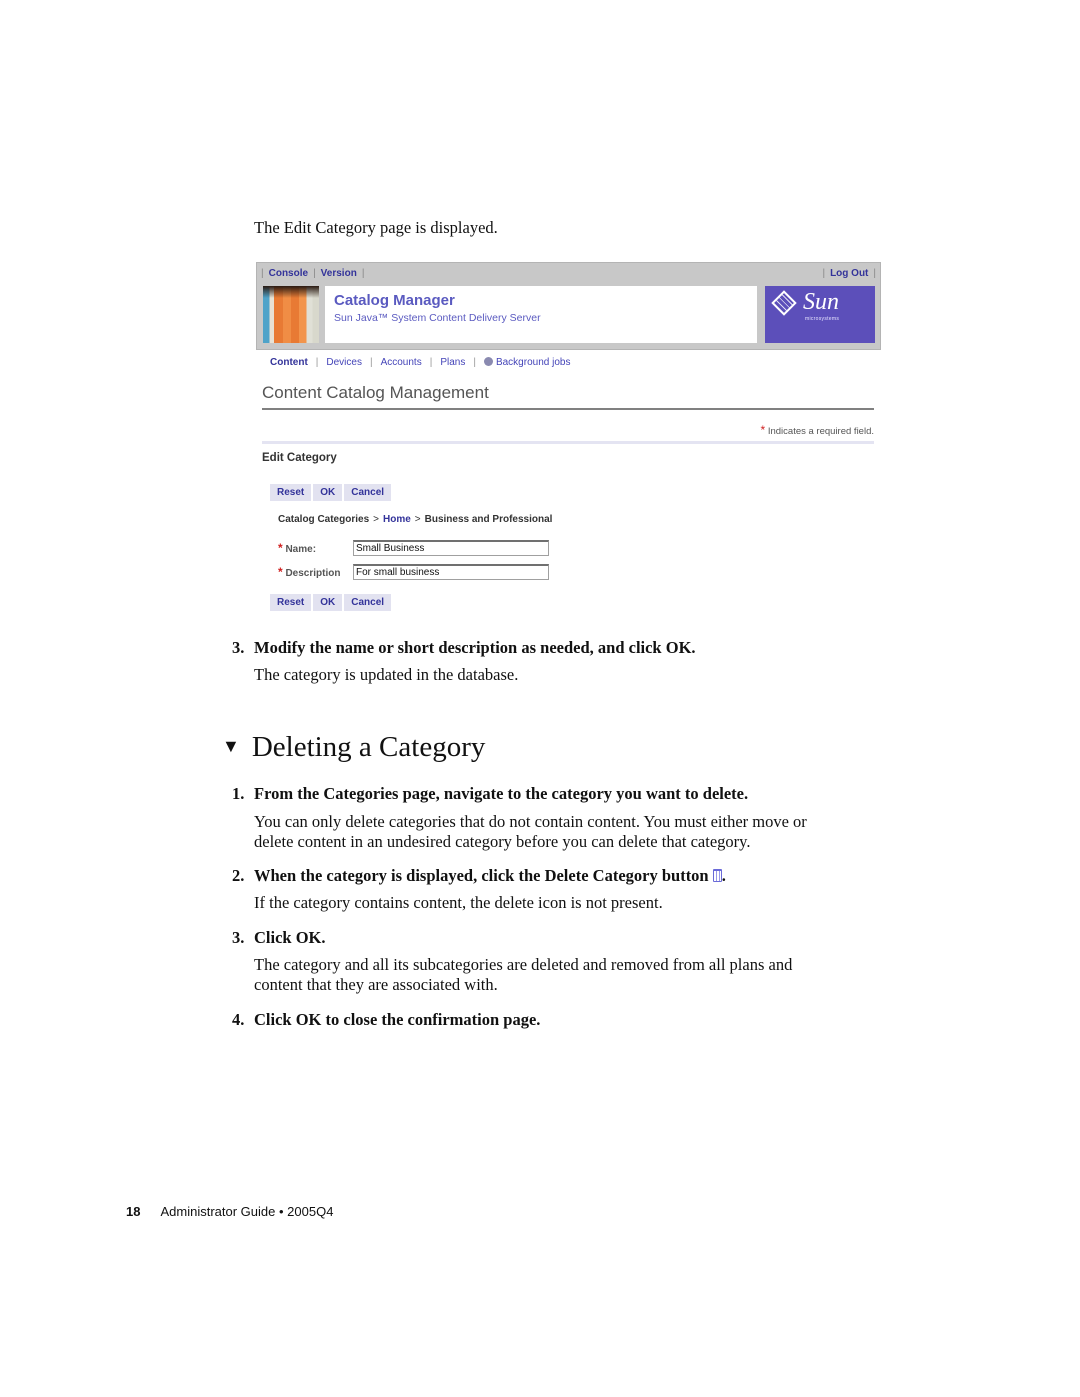 The height and width of the screenshot is (1397, 1080). Describe the element at coordinates (344, 362) in the screenshot. I see `tab-devices: Devices` at that location.